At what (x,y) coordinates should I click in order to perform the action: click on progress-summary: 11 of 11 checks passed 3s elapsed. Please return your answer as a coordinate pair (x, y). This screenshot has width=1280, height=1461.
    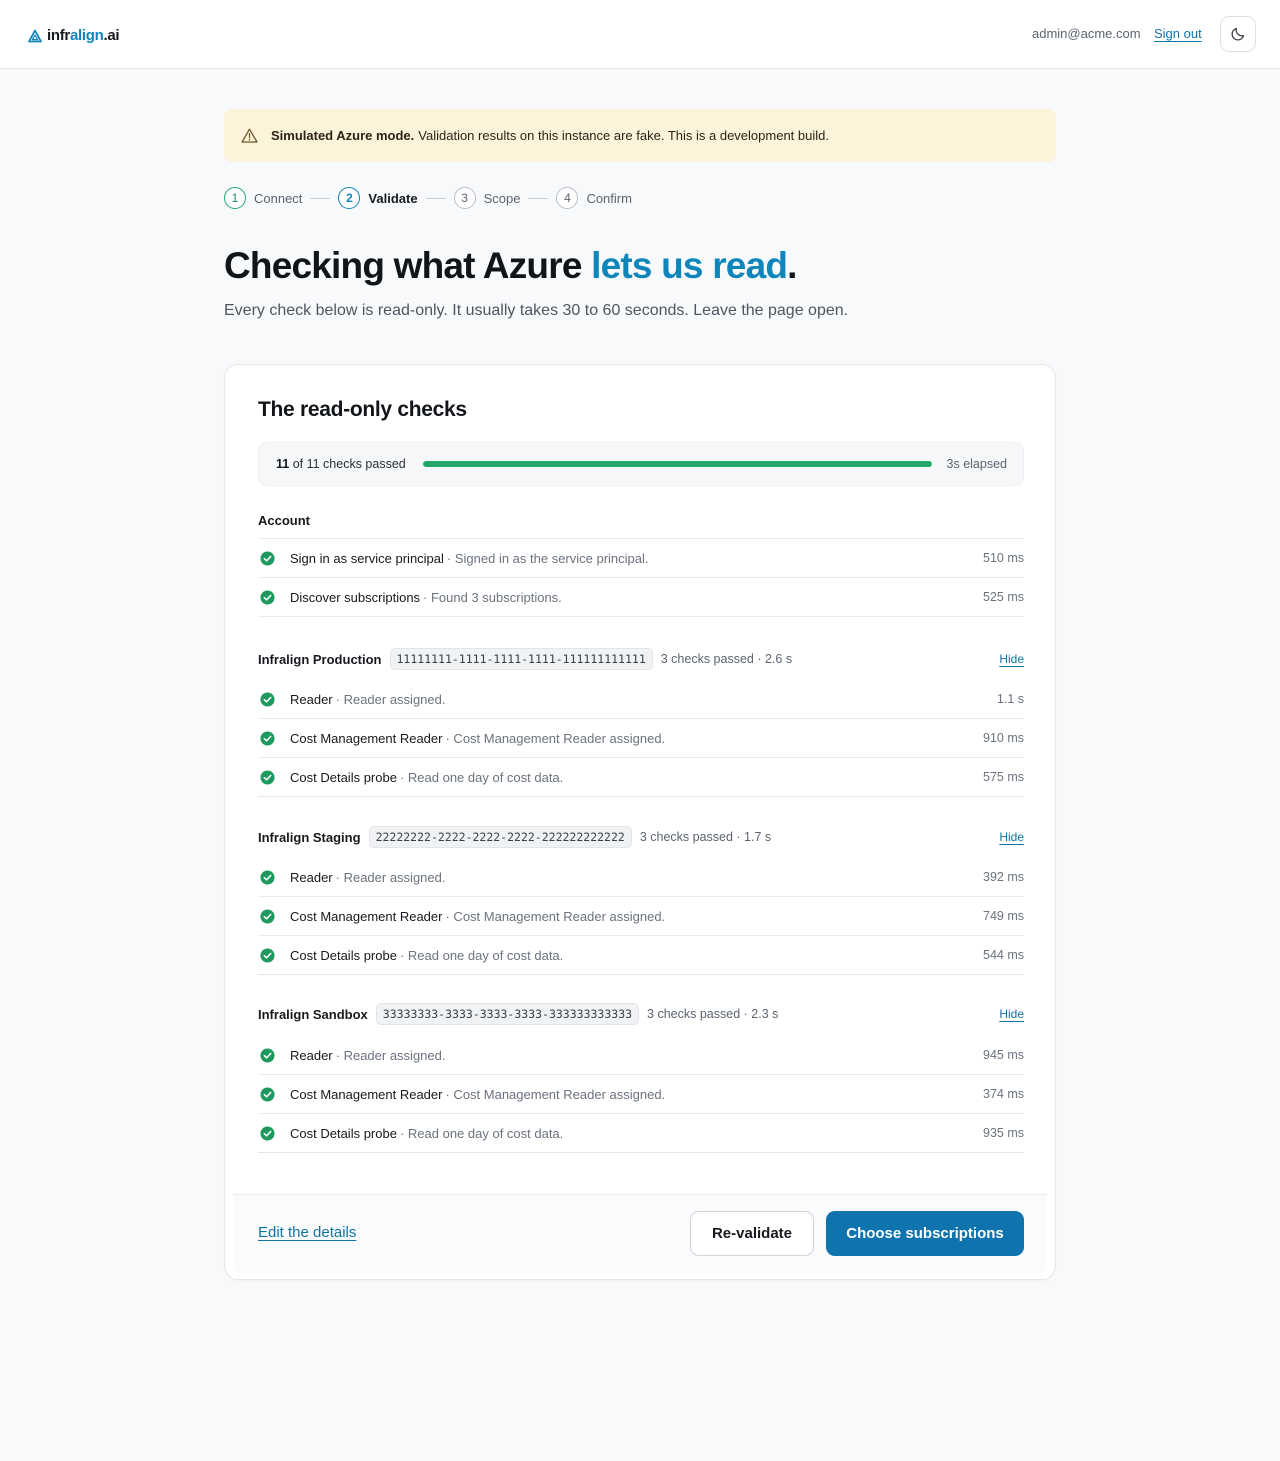
    Looking at the image, I should click on (641, 464).